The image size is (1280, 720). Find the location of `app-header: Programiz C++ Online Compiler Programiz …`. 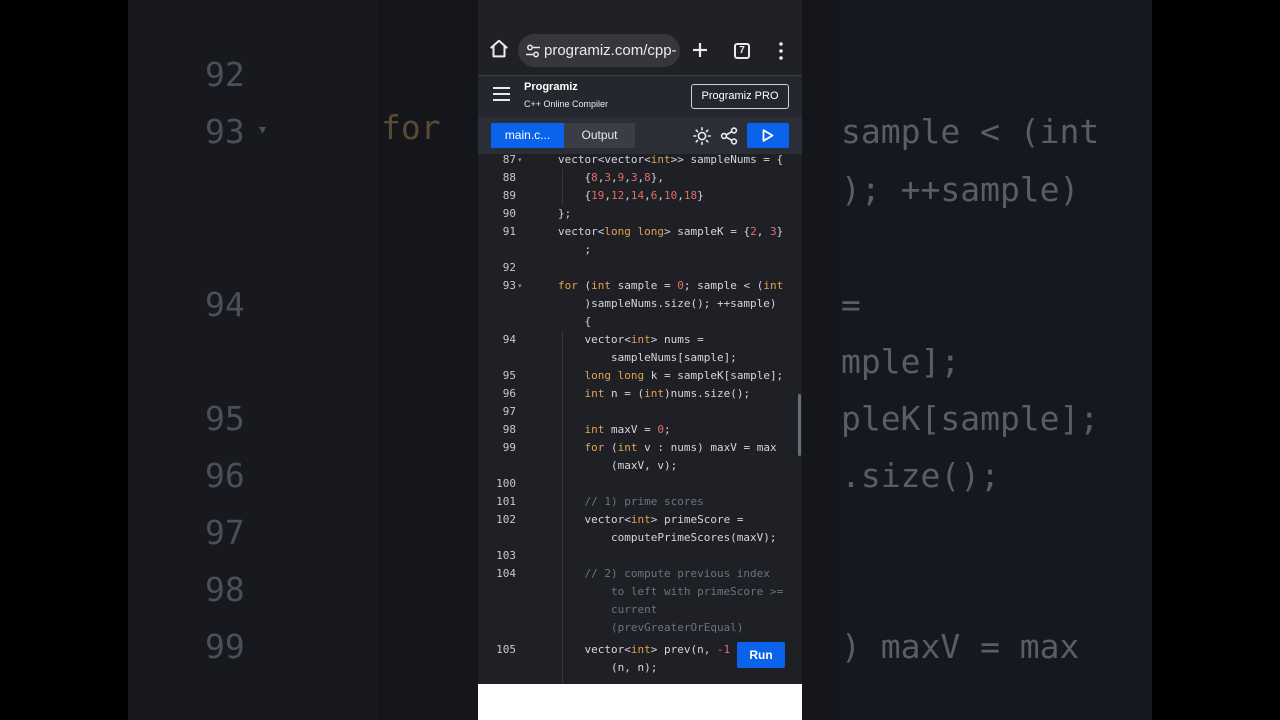

app-header: Programiz C++ Online Compiler Programiz … is located at coordinates (640, 96).